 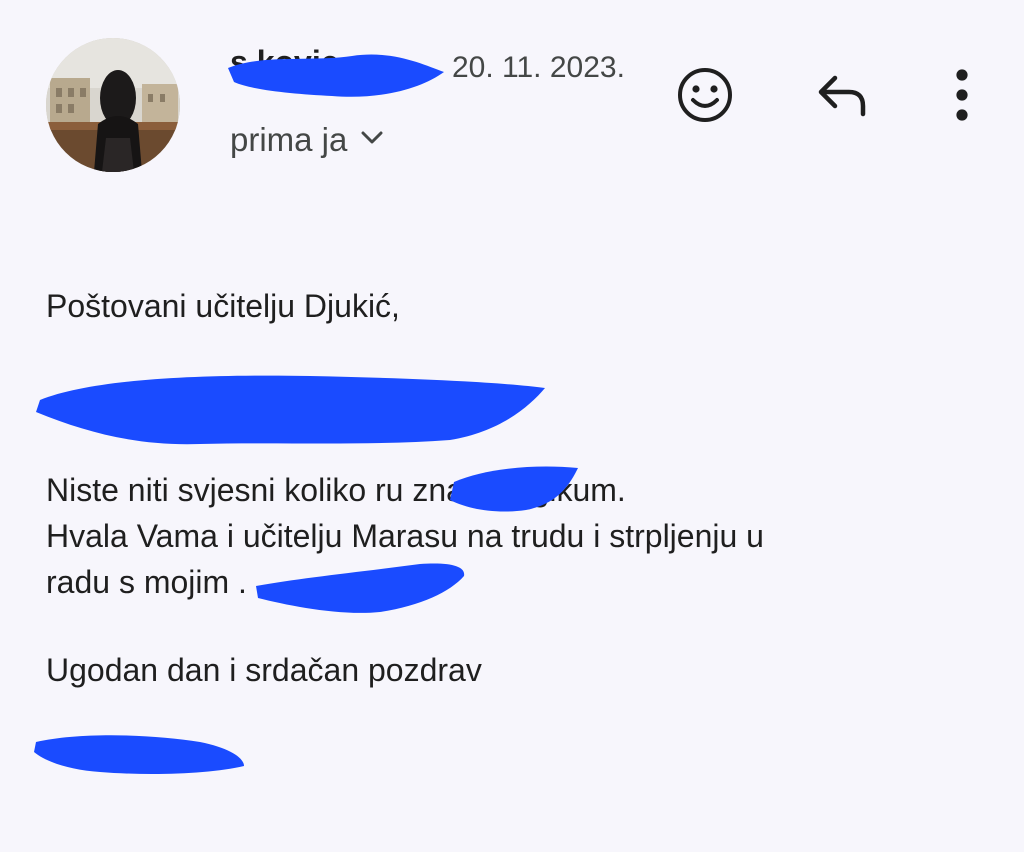 I want to click on add-reaction-icon, so click(x=705, y=95).